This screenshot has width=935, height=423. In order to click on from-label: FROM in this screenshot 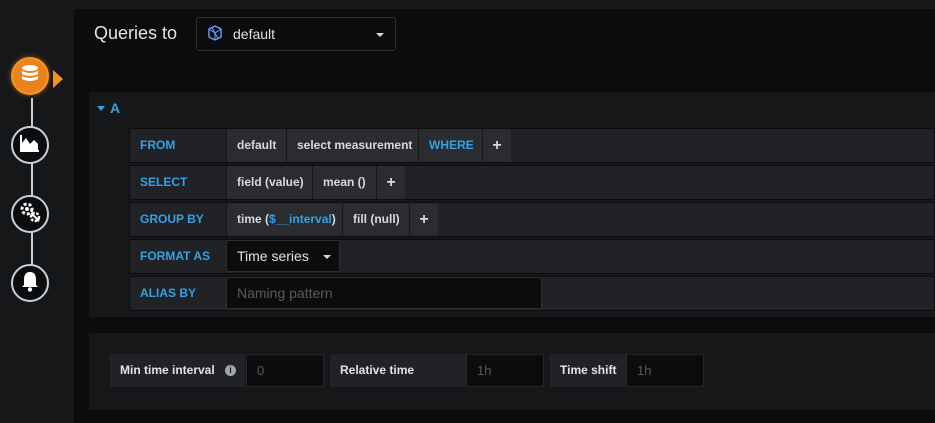, I will do `click(176, 145)`.